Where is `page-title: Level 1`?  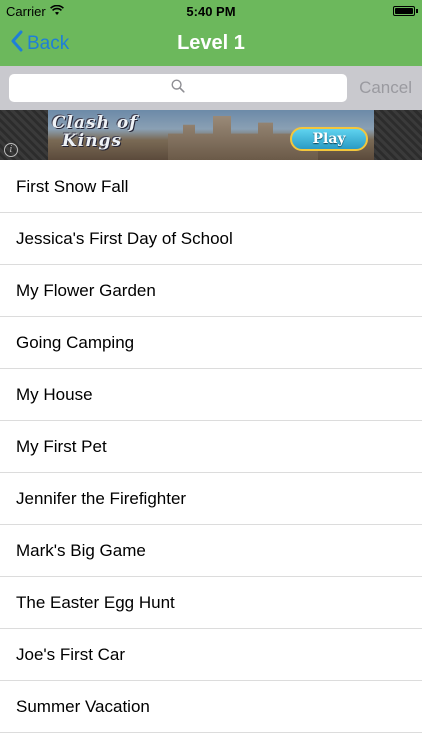
page-title: Level 1 is located at coordinates (211, 43).